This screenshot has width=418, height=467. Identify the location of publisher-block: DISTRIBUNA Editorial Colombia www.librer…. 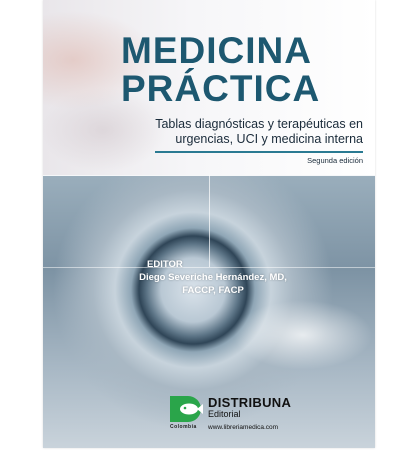
(270, 413).